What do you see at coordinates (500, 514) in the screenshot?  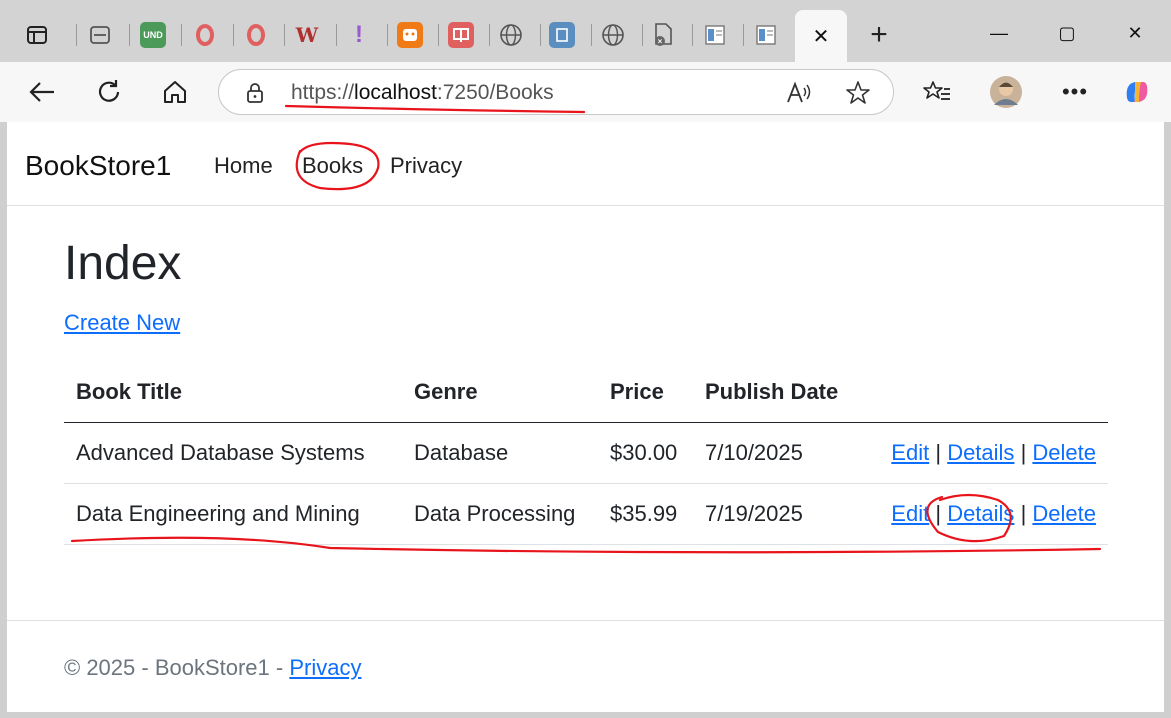 I see `cell-genre: Data Processing` at bounding box center [500, 514].